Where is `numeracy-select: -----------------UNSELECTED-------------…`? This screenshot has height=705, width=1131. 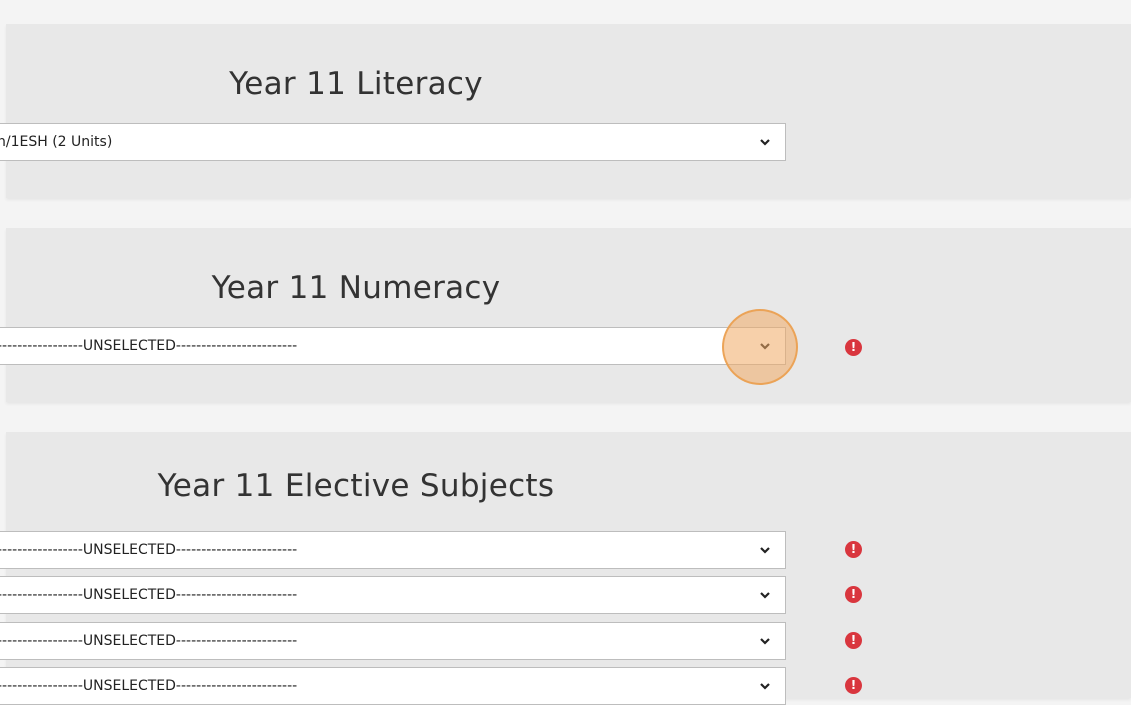 numeracy-select: -----------------UNSELECTED-------------… is located at coordinates (393, 346).